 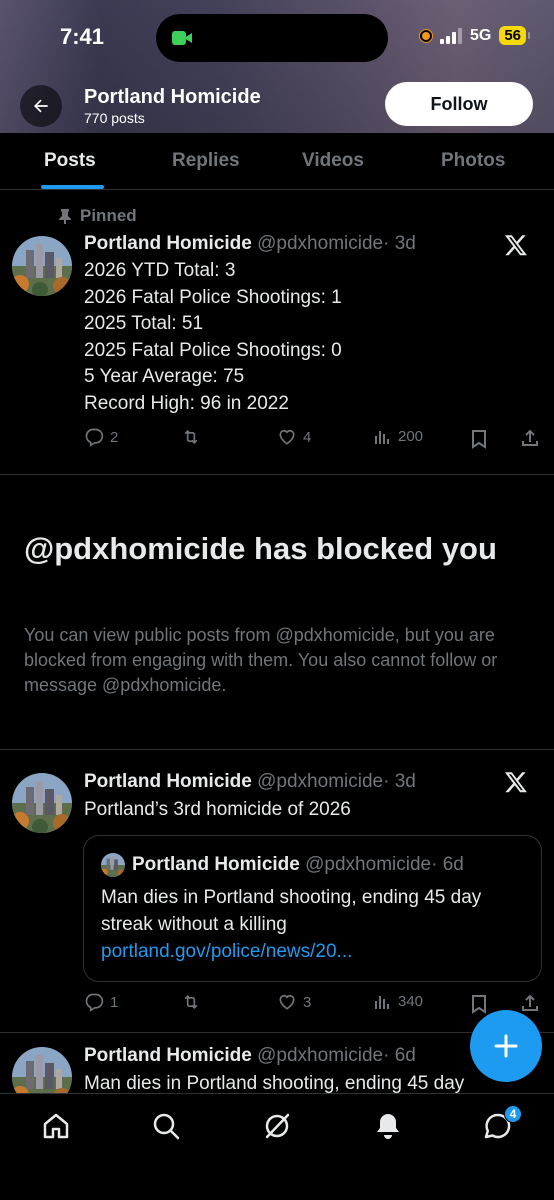 I want to click on status-bar: 7:41 5G 56, so click(x=277, y=40).